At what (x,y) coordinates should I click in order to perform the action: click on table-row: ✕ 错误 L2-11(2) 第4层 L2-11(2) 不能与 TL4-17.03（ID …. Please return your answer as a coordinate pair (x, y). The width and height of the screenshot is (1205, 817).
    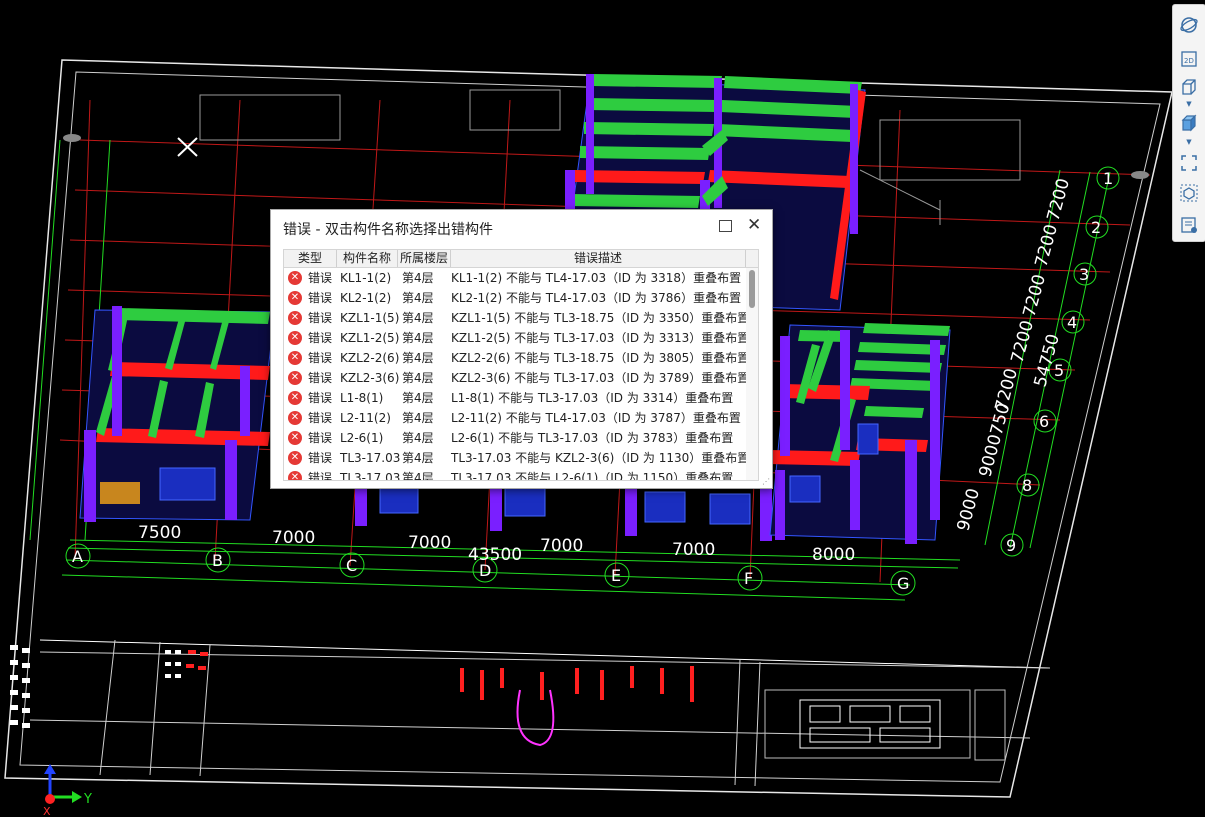
    Looking at the image, I should click on (515, 418).